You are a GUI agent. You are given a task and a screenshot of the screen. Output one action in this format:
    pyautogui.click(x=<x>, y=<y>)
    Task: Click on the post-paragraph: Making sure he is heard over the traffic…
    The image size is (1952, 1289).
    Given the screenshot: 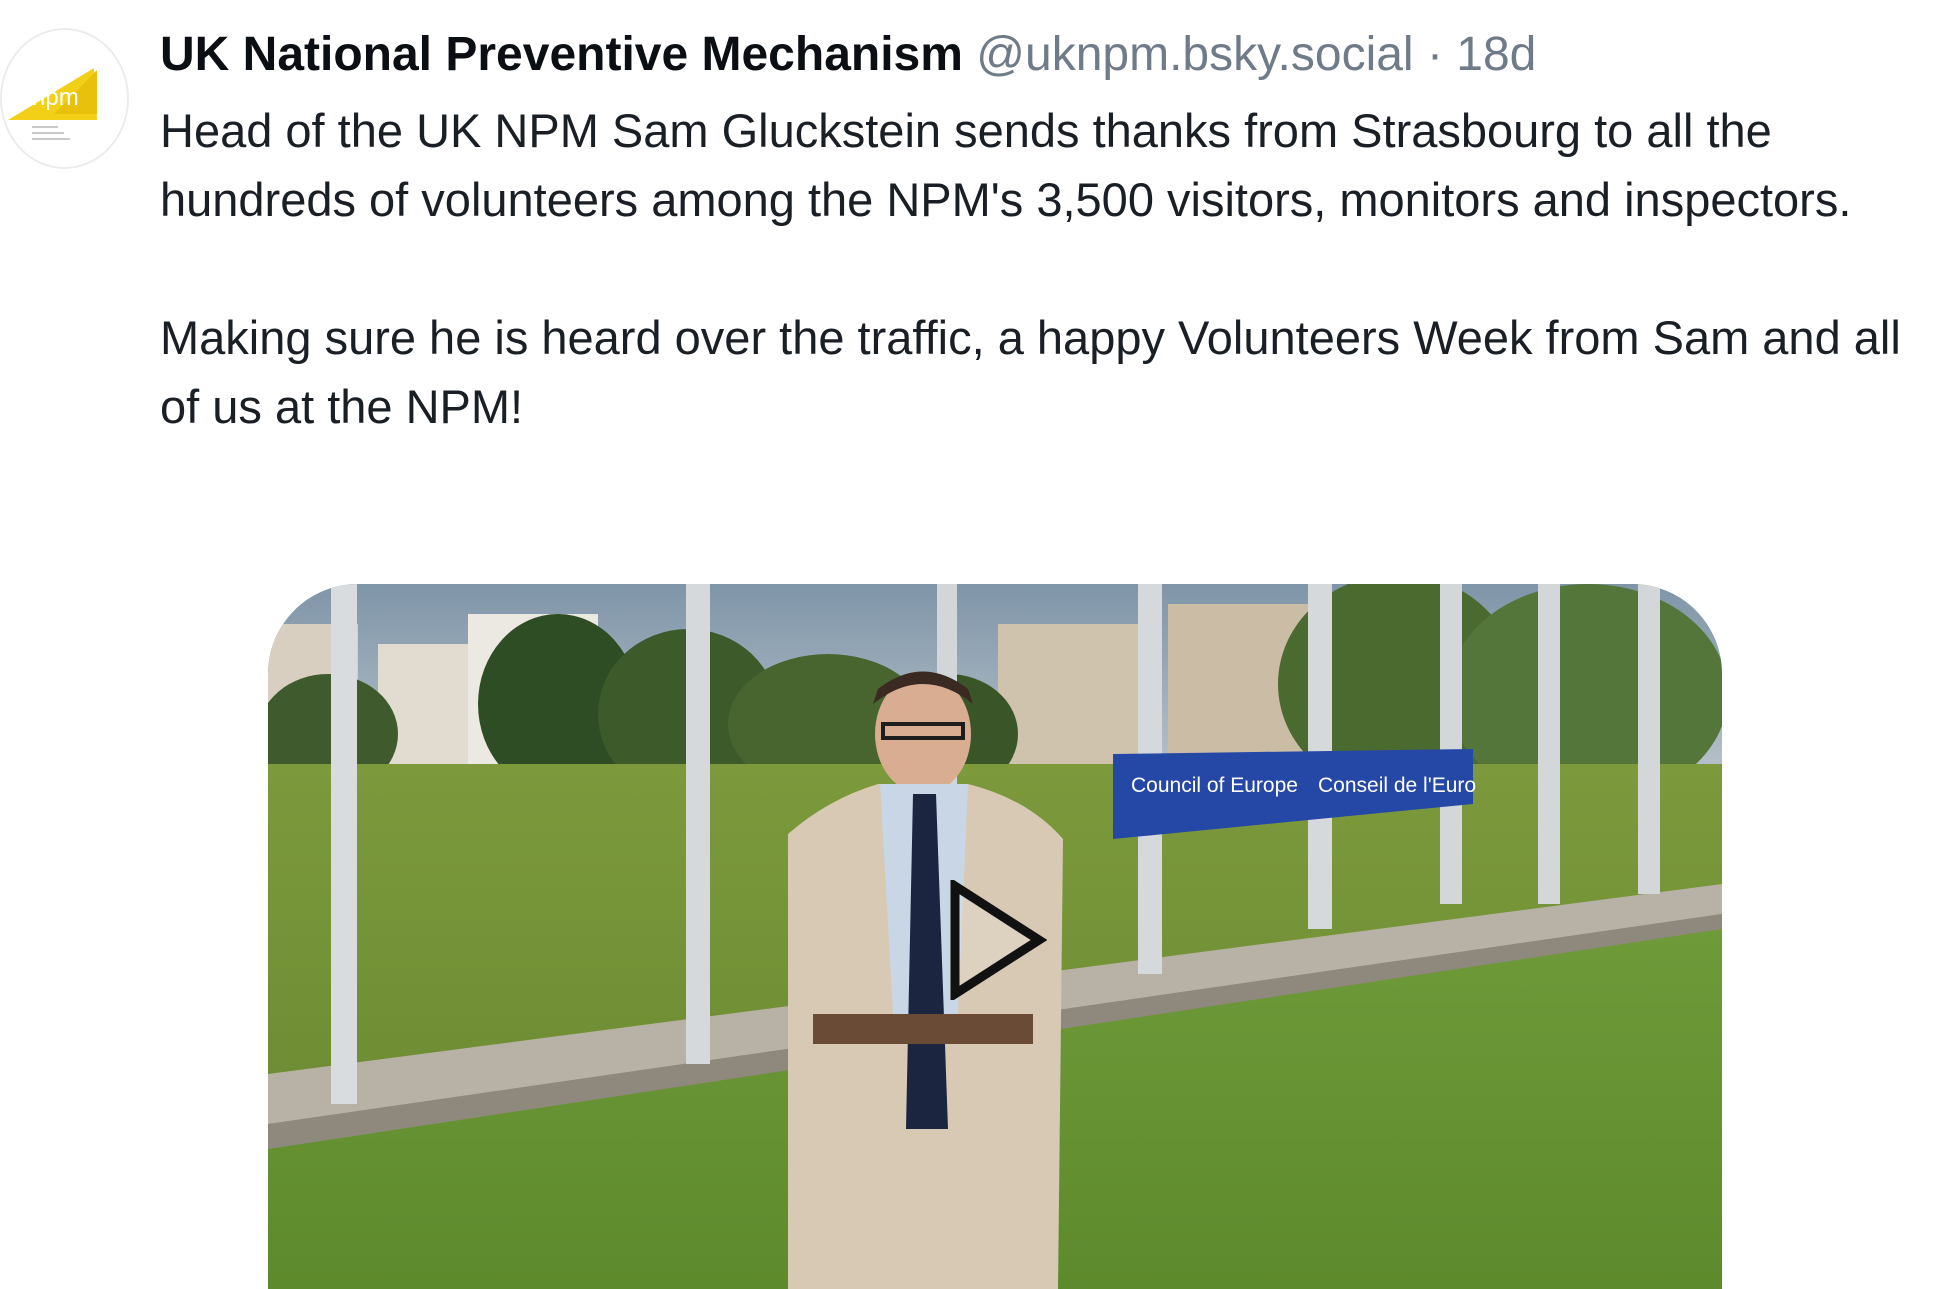 What is the action you would take?
    pyautogui.click(x=1030, y=372)
    